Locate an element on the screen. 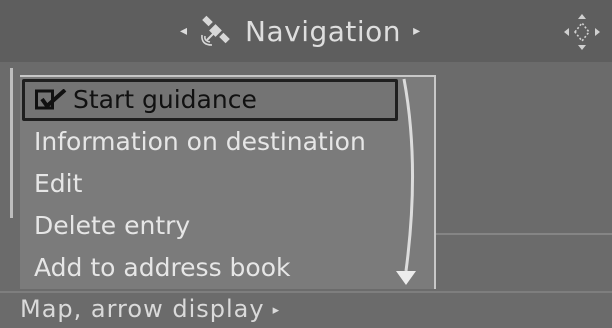  menu-item-label: Information on destination is located at coordinates (200, 141).